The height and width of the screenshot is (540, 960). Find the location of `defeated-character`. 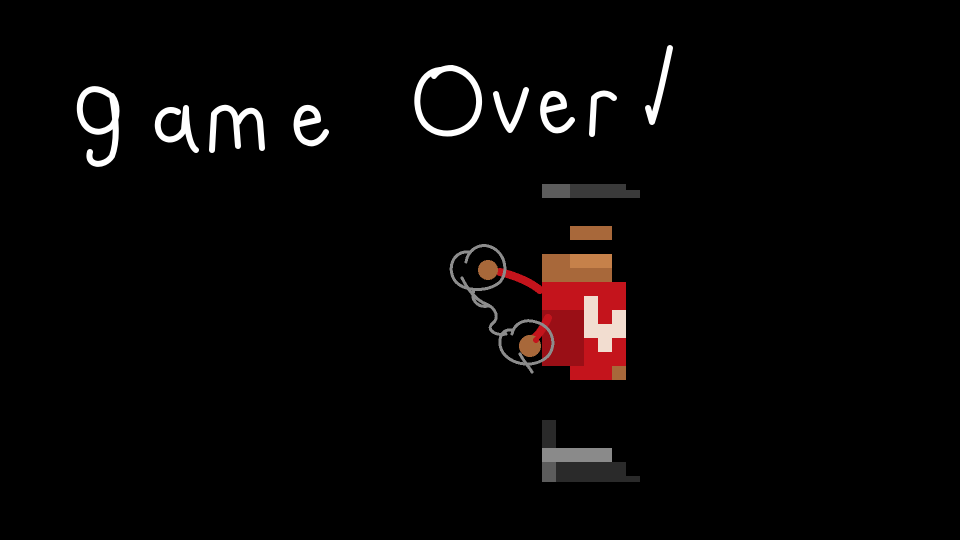

defeated-character is located at coordinates (544, 333).